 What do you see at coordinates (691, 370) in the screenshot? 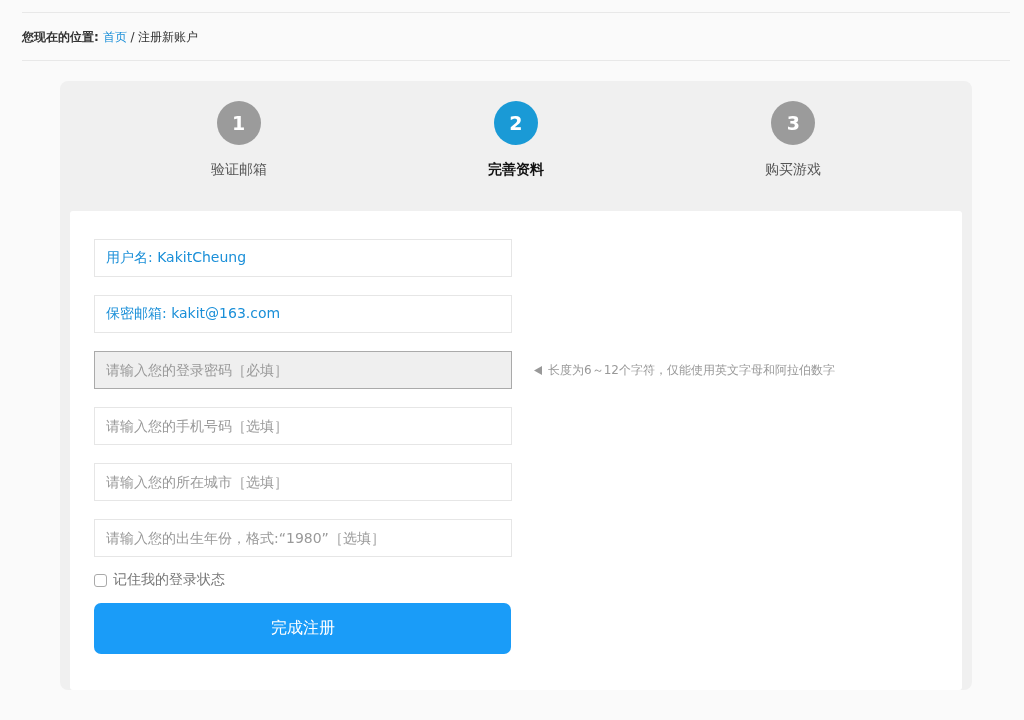
I see `password-hint: 长度为6～12个字符，仅能使用英文字母和阿拉伯数字` at bounding box center [691, 370].